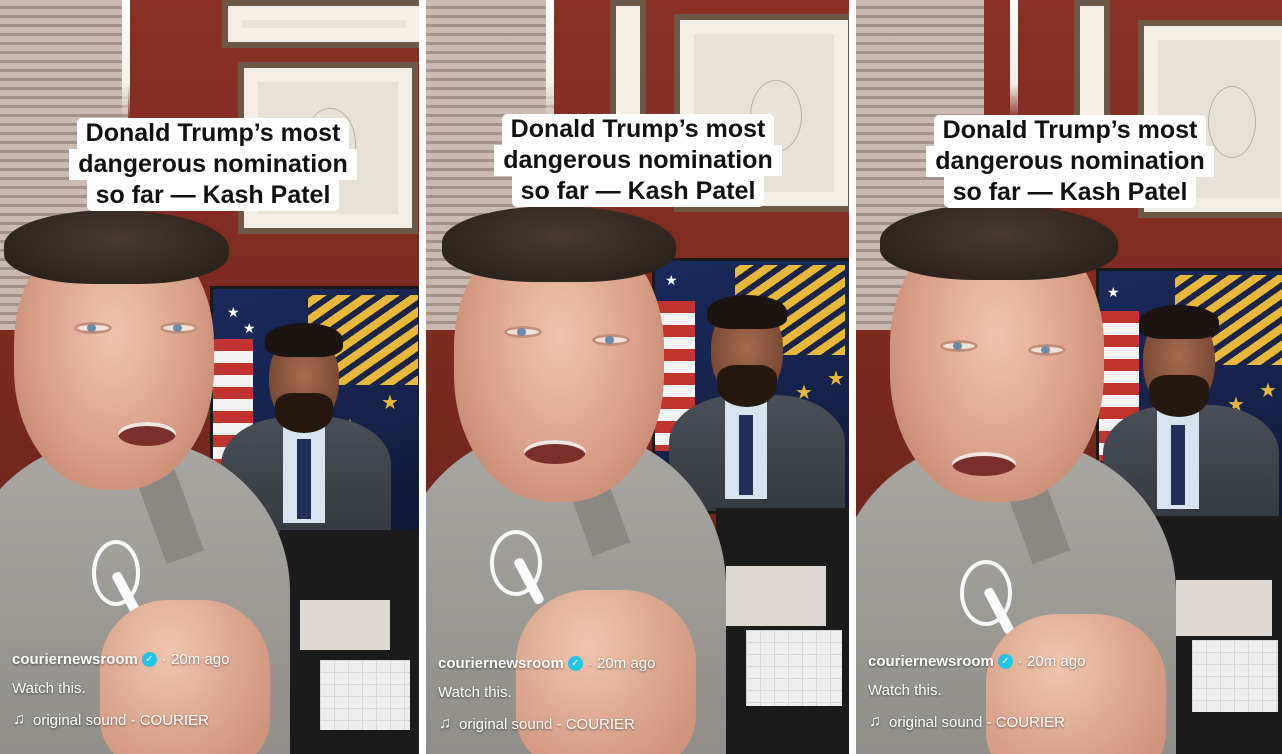 The width and height of the screenshot is (1282, 754). What do you see at coordinates (320, 24) in the screenshot?
I see `wall-frame-top` at bounding box center [320, 24].